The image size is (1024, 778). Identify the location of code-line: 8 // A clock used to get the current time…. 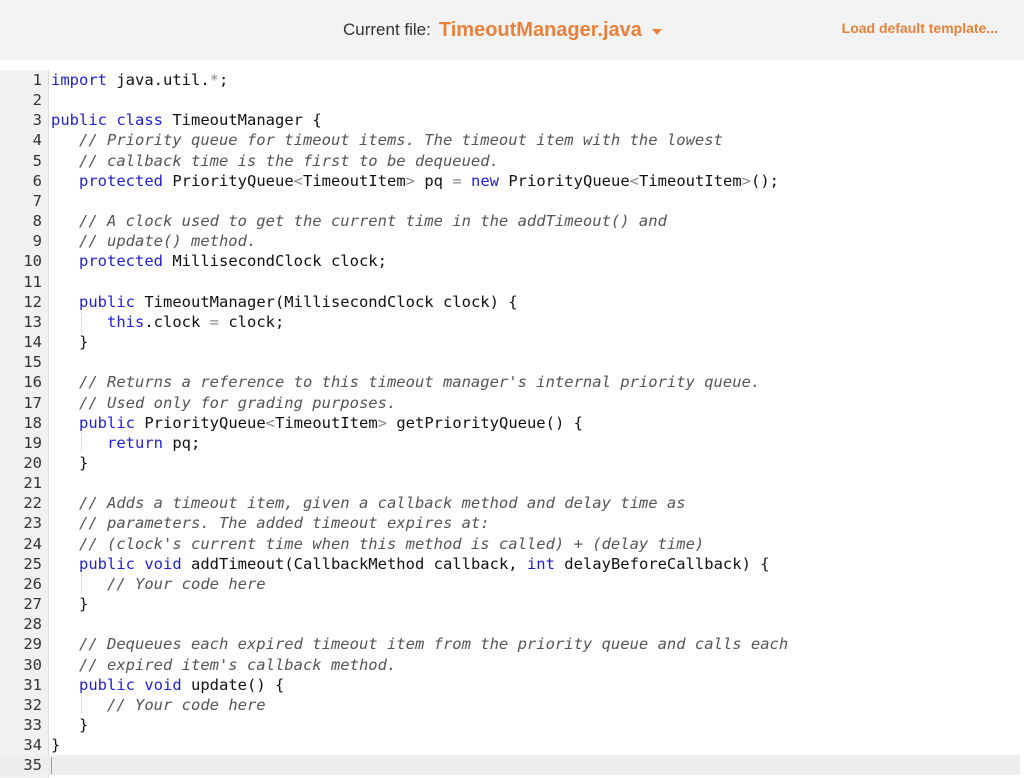
(510, 221).